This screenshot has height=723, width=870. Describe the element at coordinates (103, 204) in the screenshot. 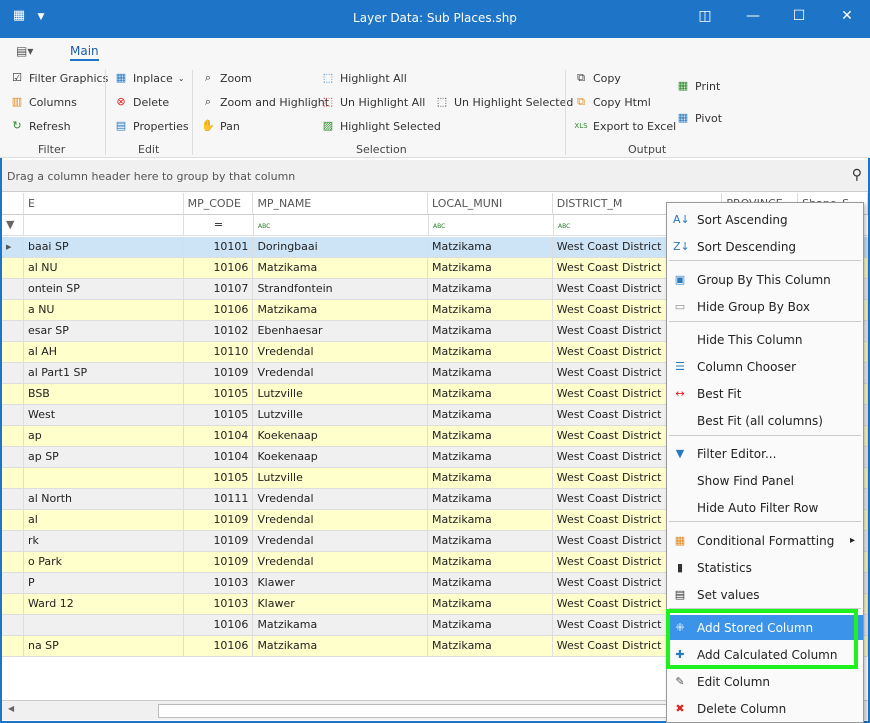

I see `column-header: E` at that location.